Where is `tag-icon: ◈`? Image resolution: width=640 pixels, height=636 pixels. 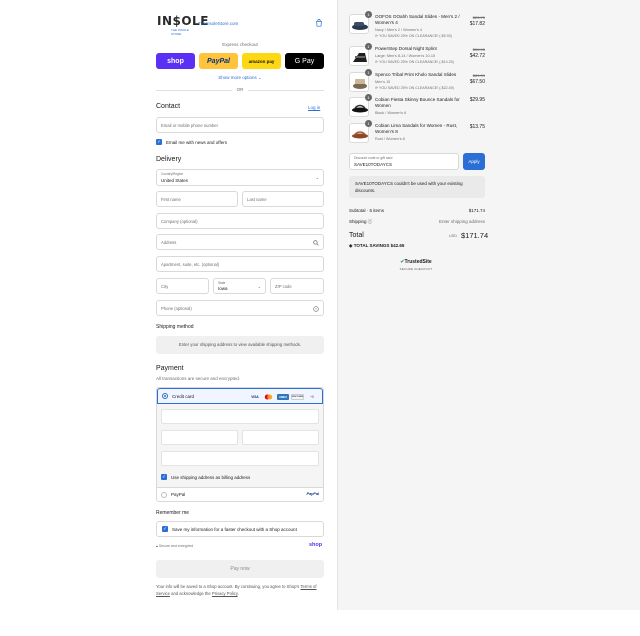 tag-icon: ◈ is located at coordinates (351, 245).